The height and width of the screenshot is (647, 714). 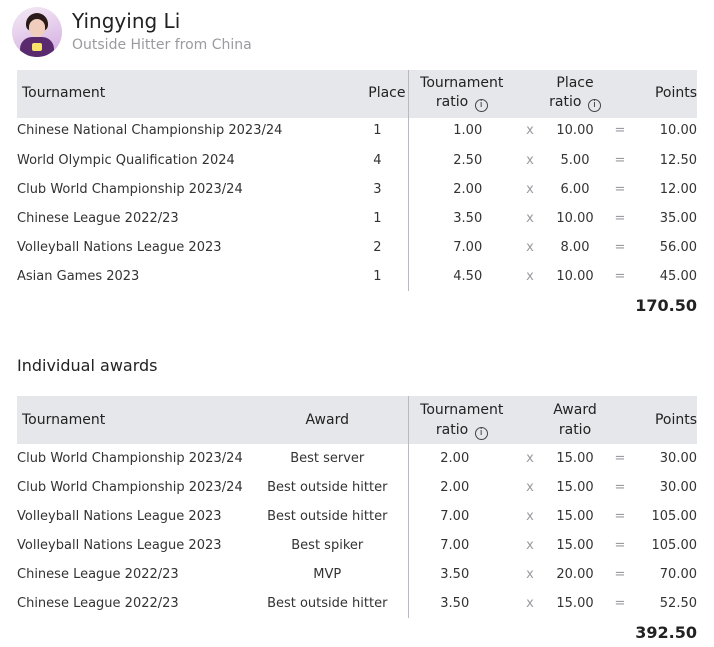 I want to click on col-points: Points, so click(x=666, y=92).